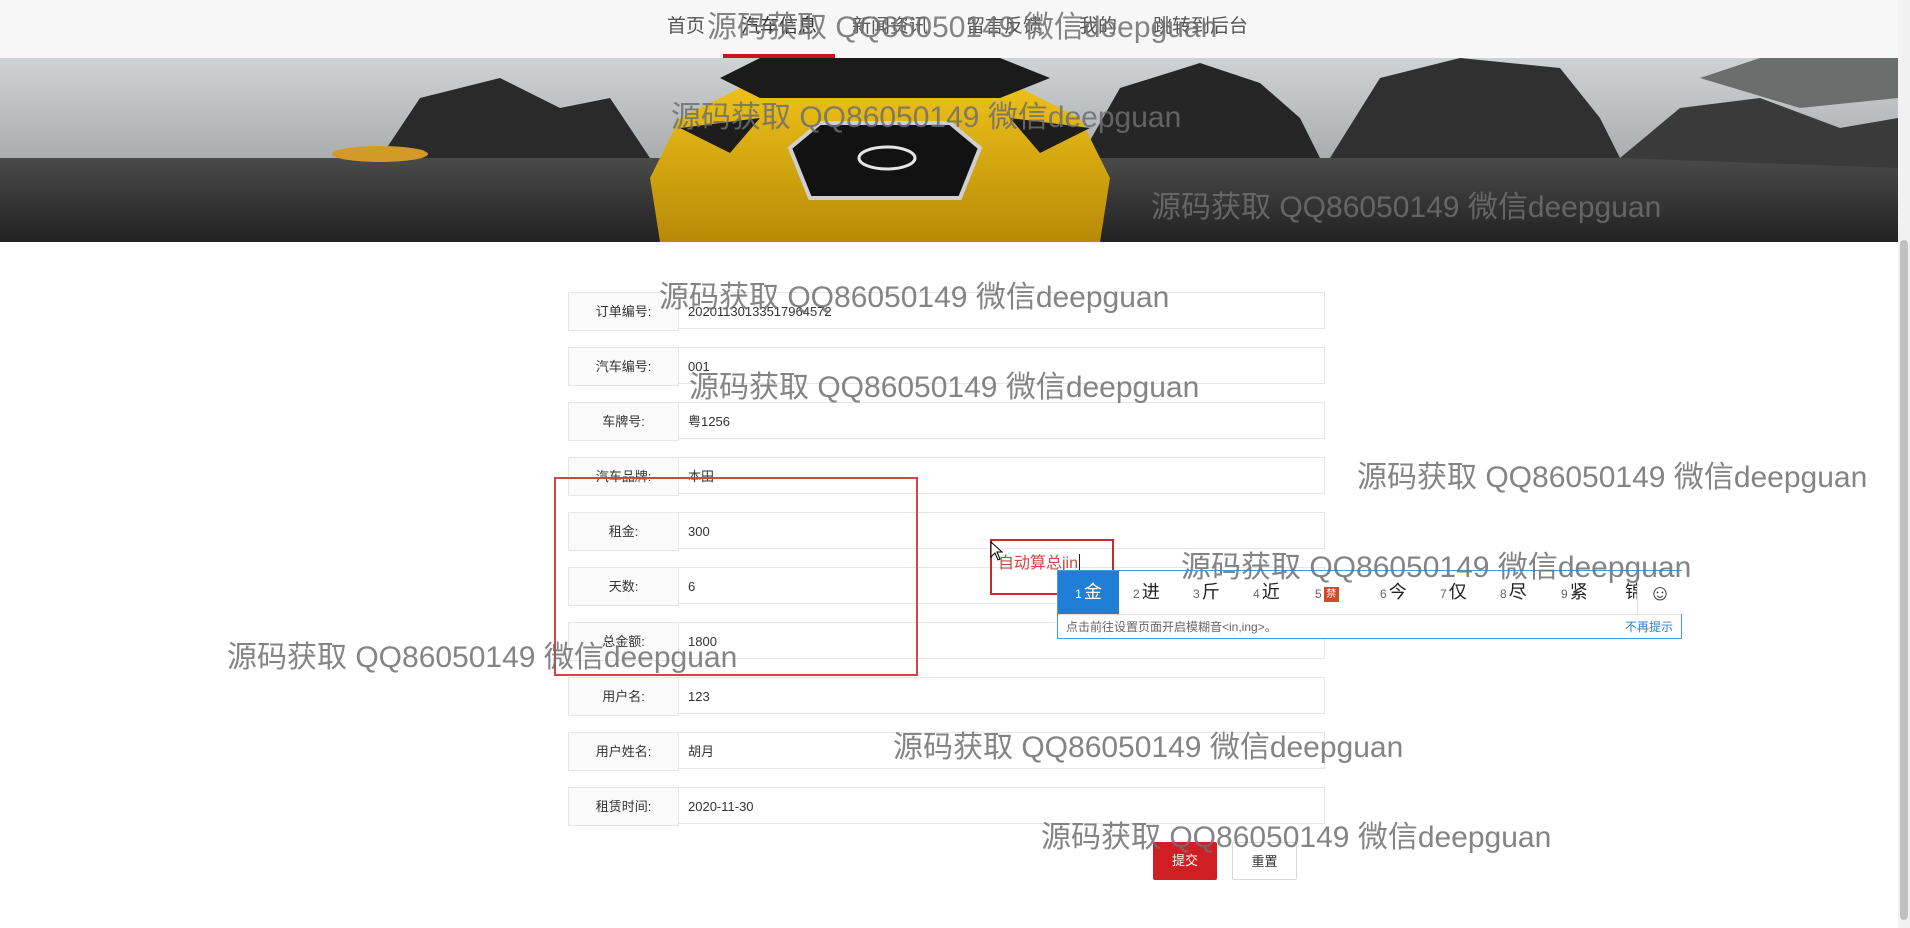  What do you see at coordinates (623, 421) in the screenshot?
I see `plate-label: 车牌号:` at bounding box center [623, 421].